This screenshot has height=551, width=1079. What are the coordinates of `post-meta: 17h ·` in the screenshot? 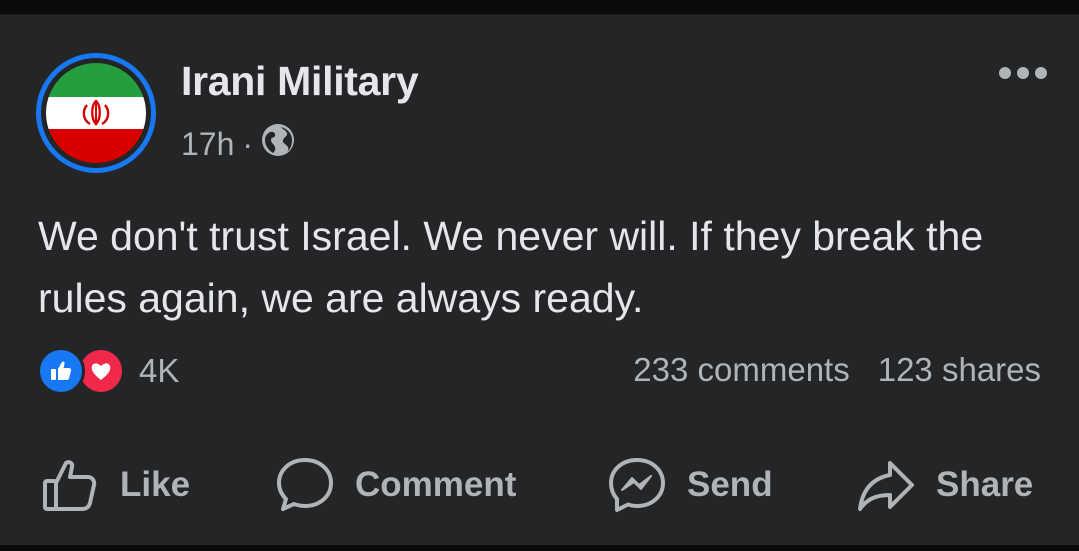 It's located at (238, 144).